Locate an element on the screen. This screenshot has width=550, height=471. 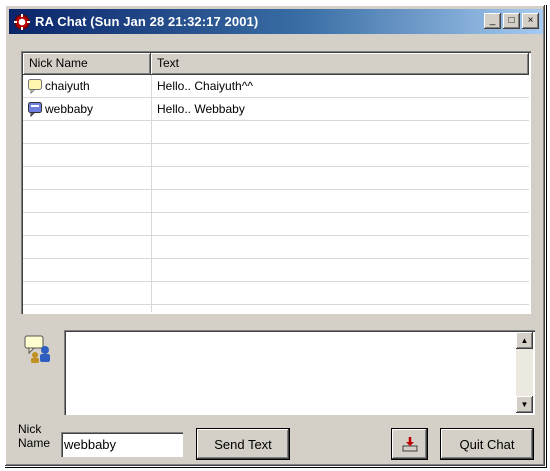
list-item: chaiyuth Hello.. Chaiyuth^^ is located at coordinates (276, 86).